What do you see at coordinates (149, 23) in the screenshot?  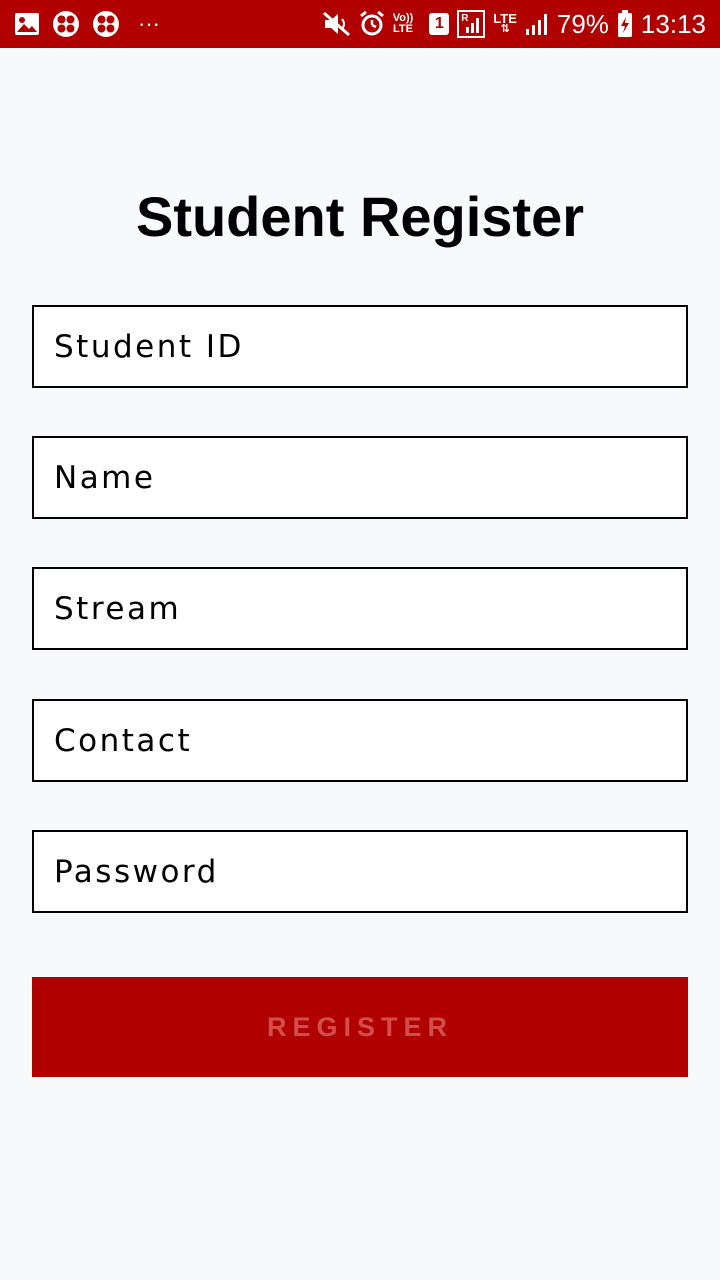 I see `more-dots-icon: ···` at bounding box center [149, 23].